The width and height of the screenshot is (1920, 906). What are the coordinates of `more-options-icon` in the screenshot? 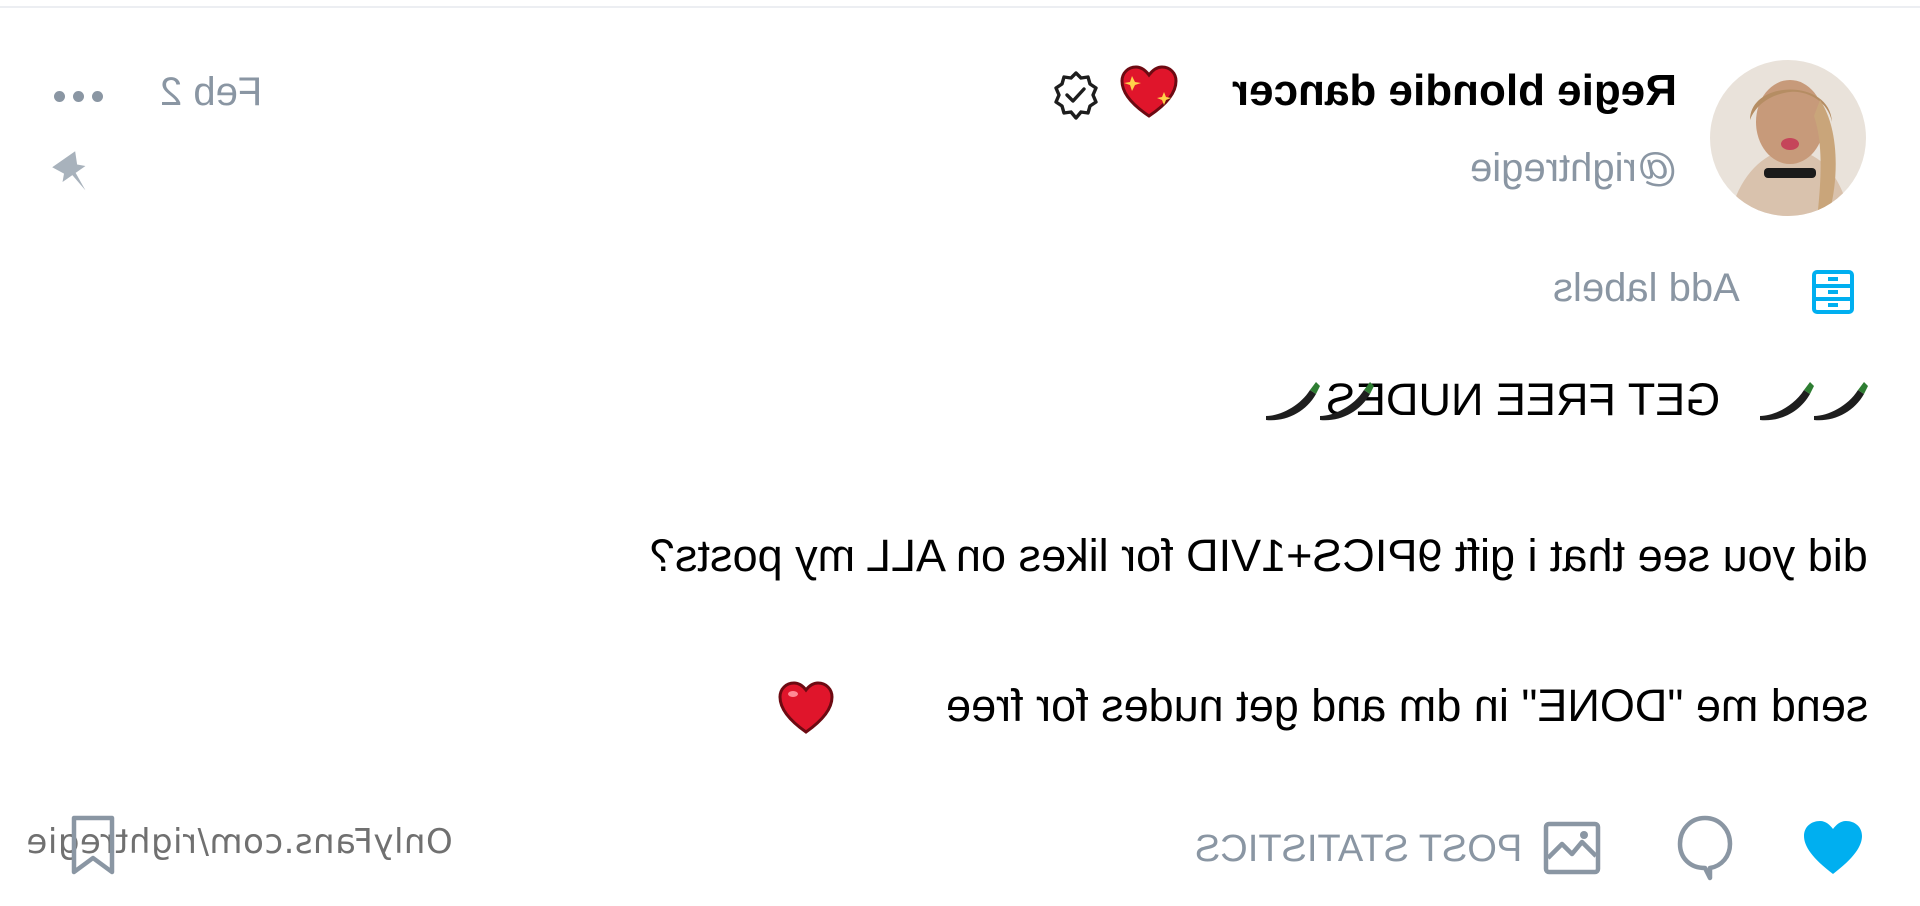 It's located at (84, 96).